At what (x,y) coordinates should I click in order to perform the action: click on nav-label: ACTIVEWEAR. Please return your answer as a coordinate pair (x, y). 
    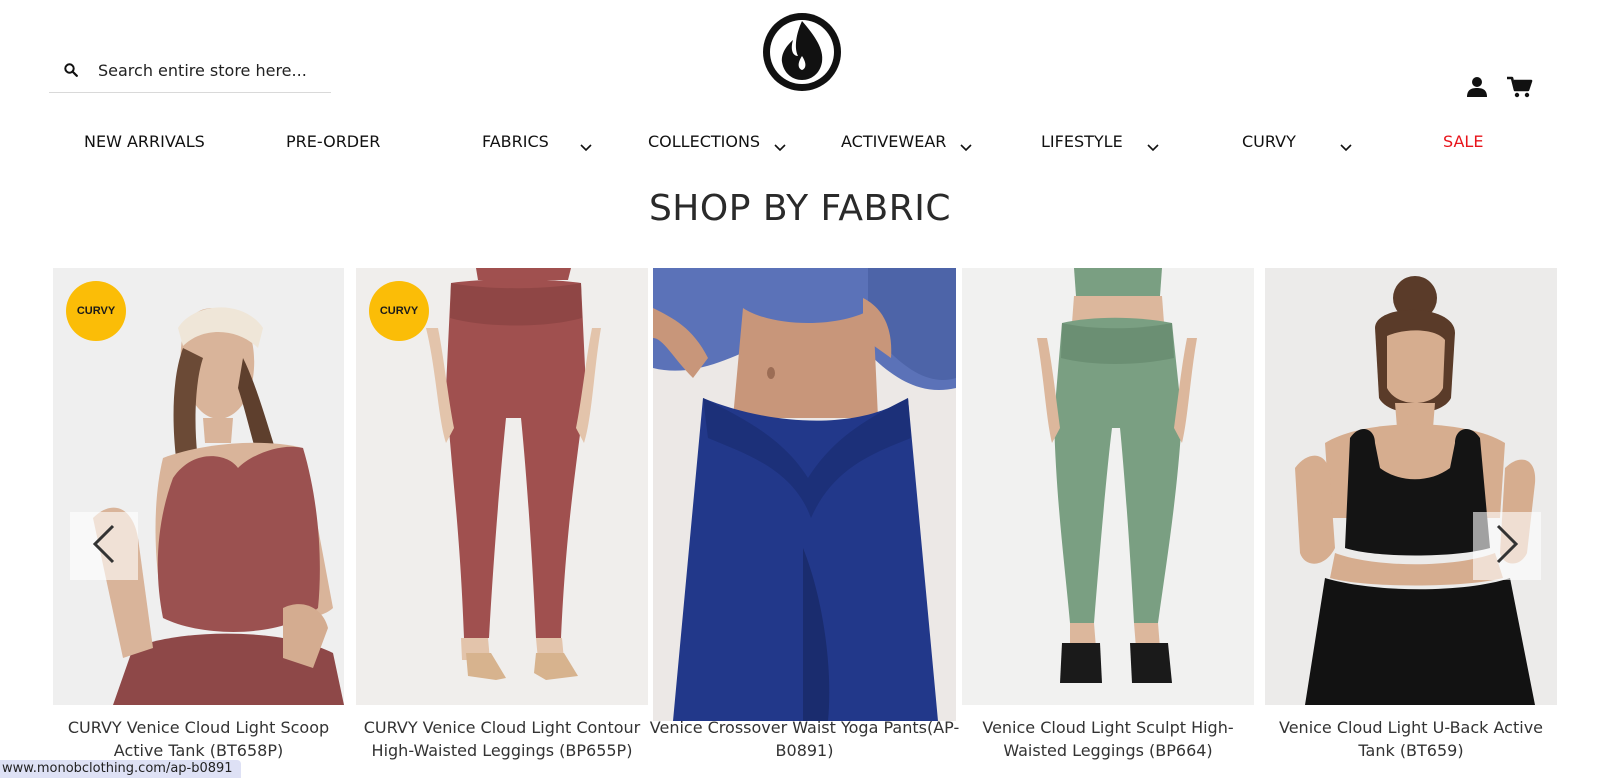
    Looking at the image, I should click on (894, 141).